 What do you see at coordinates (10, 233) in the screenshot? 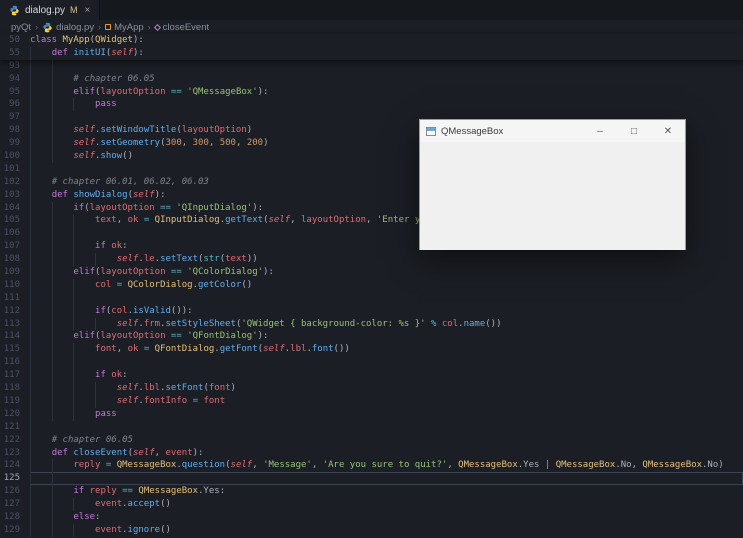
I see `line-number: 106` at bounding box center [10, 233].